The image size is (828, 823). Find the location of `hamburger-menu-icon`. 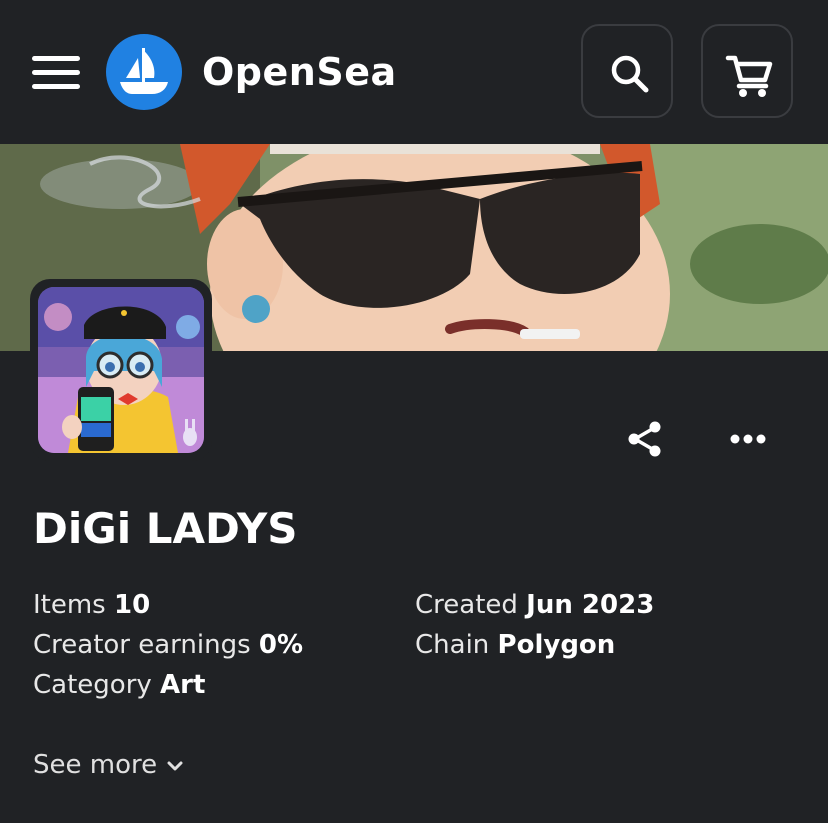

hamburger-menu-icon is located at coordinates (56, 72).